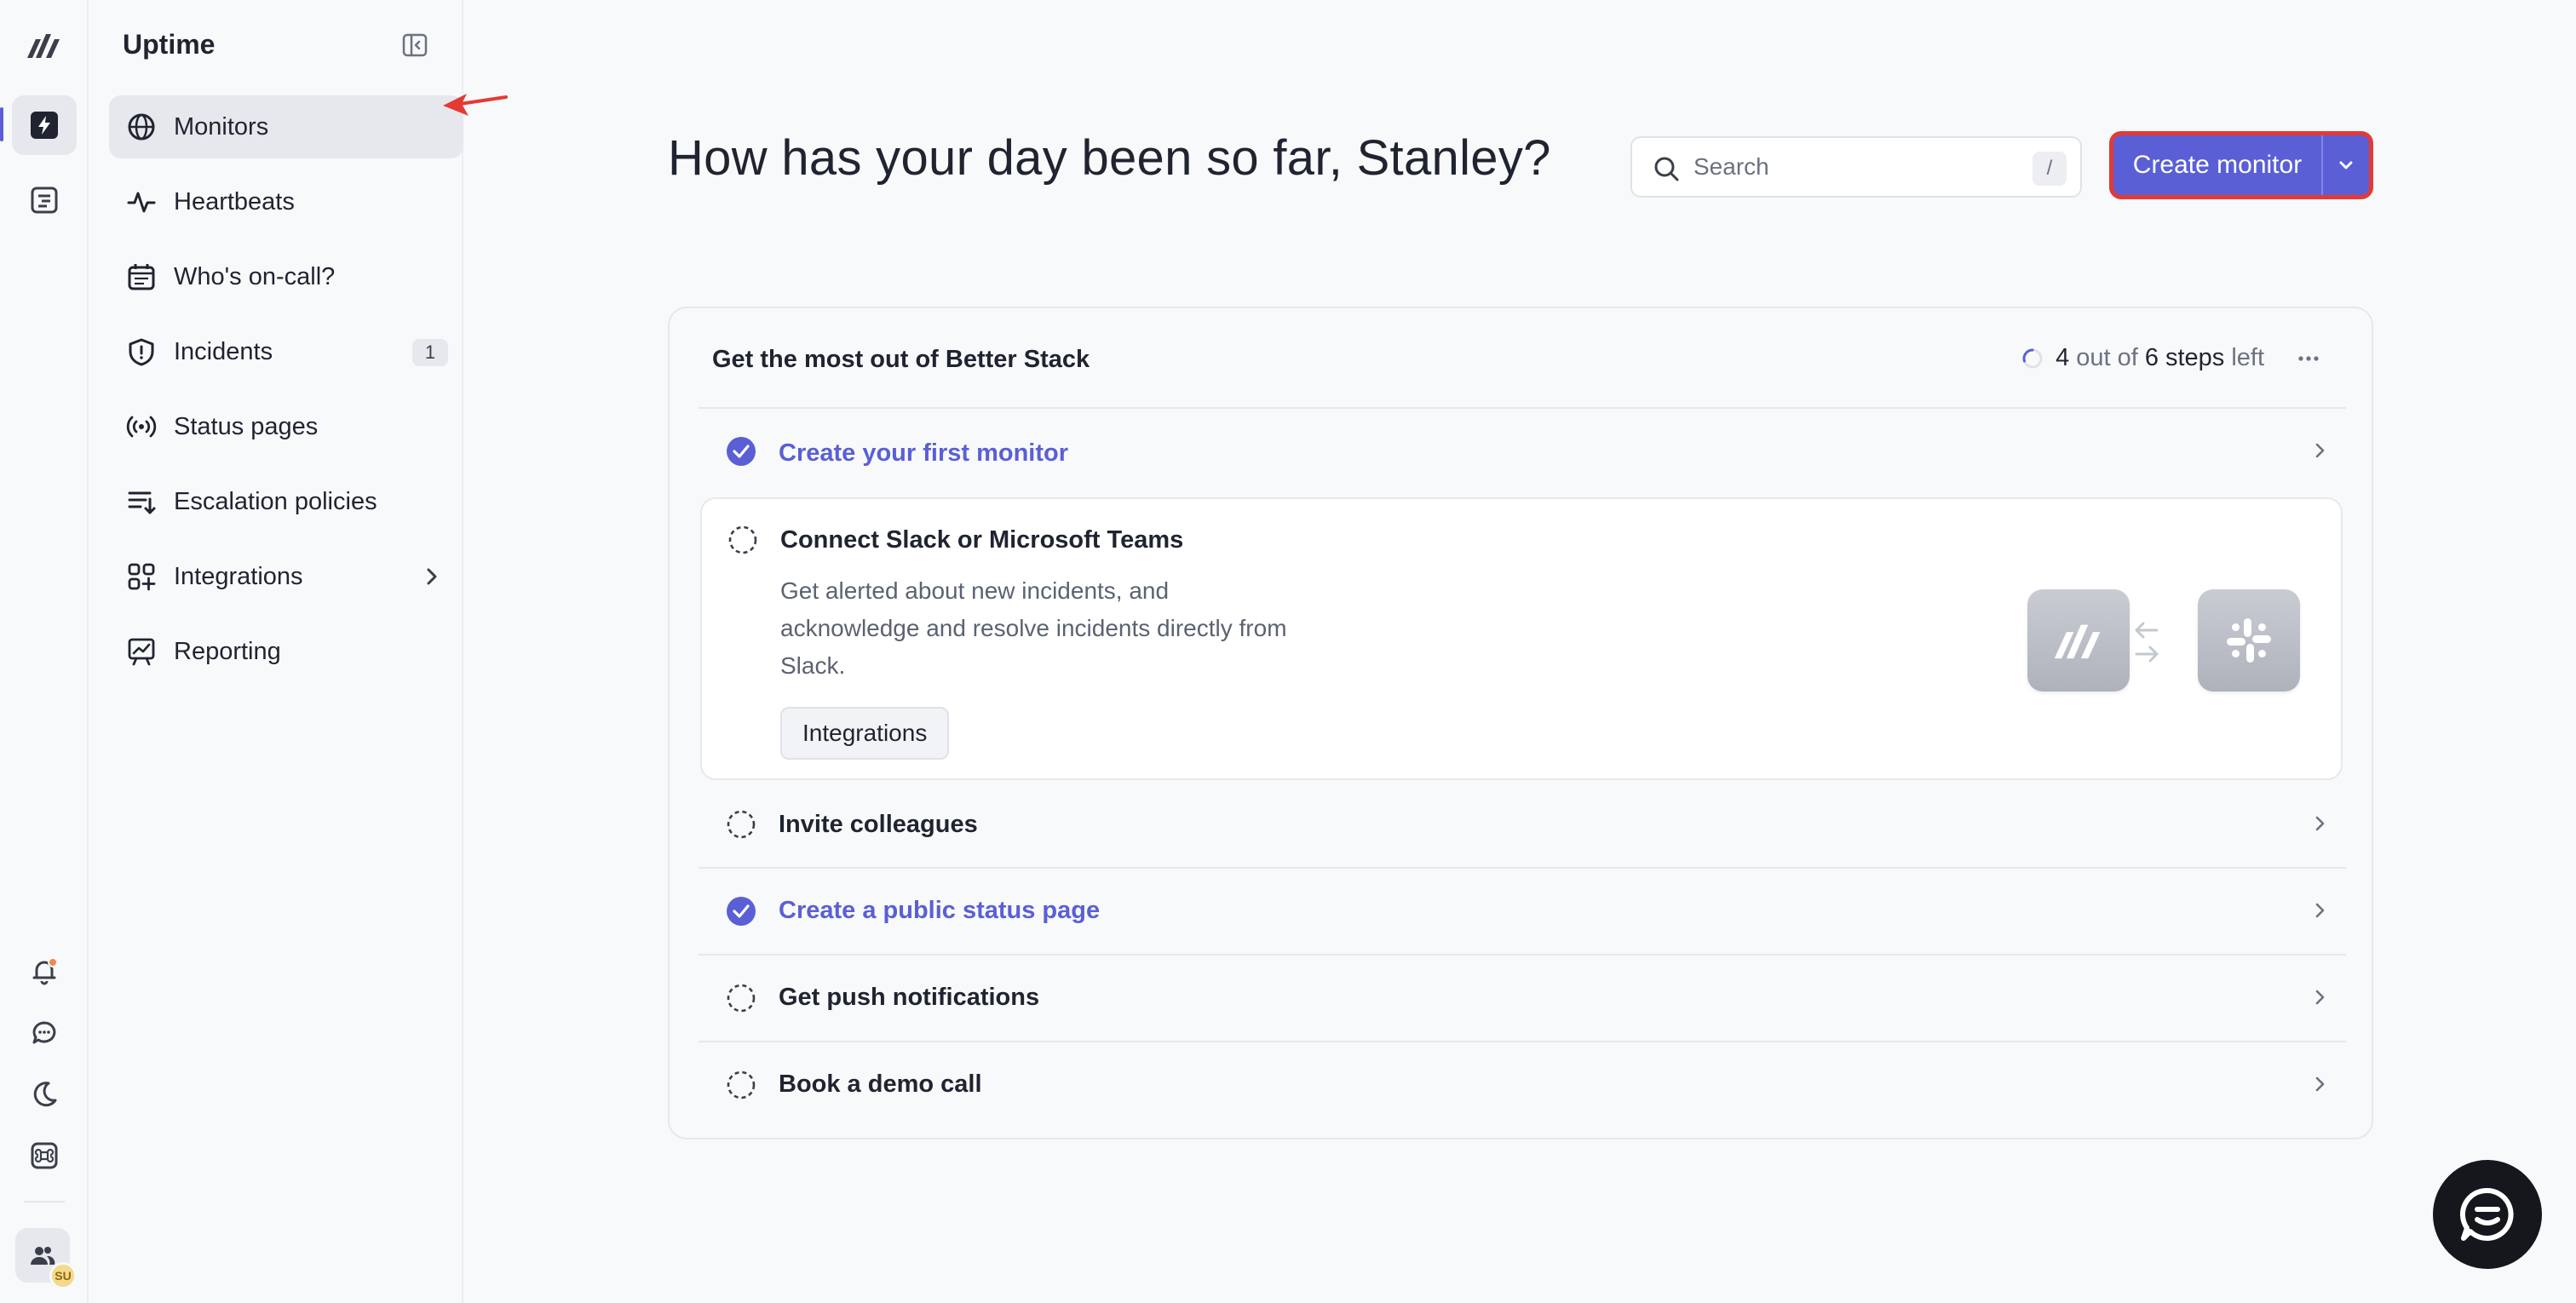 This screenshot has height=1303, width=2576. I want to click on progress-total: 6 steps, so click(2184, 357).